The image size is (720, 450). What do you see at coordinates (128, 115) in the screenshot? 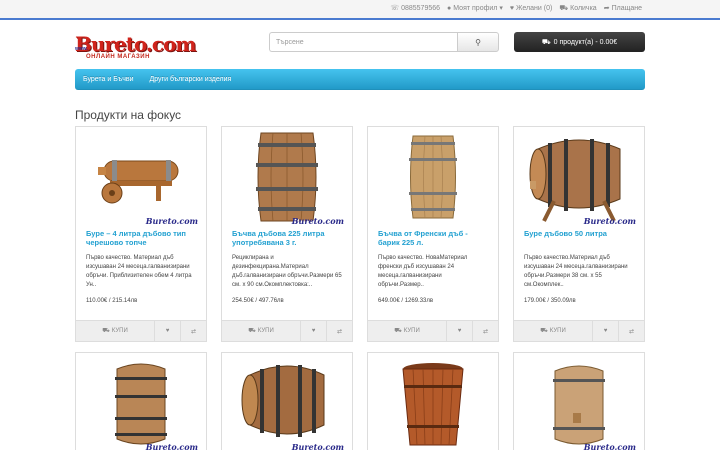
I see `section-title: Продукти на фокус` at bounding box center [128, 115].